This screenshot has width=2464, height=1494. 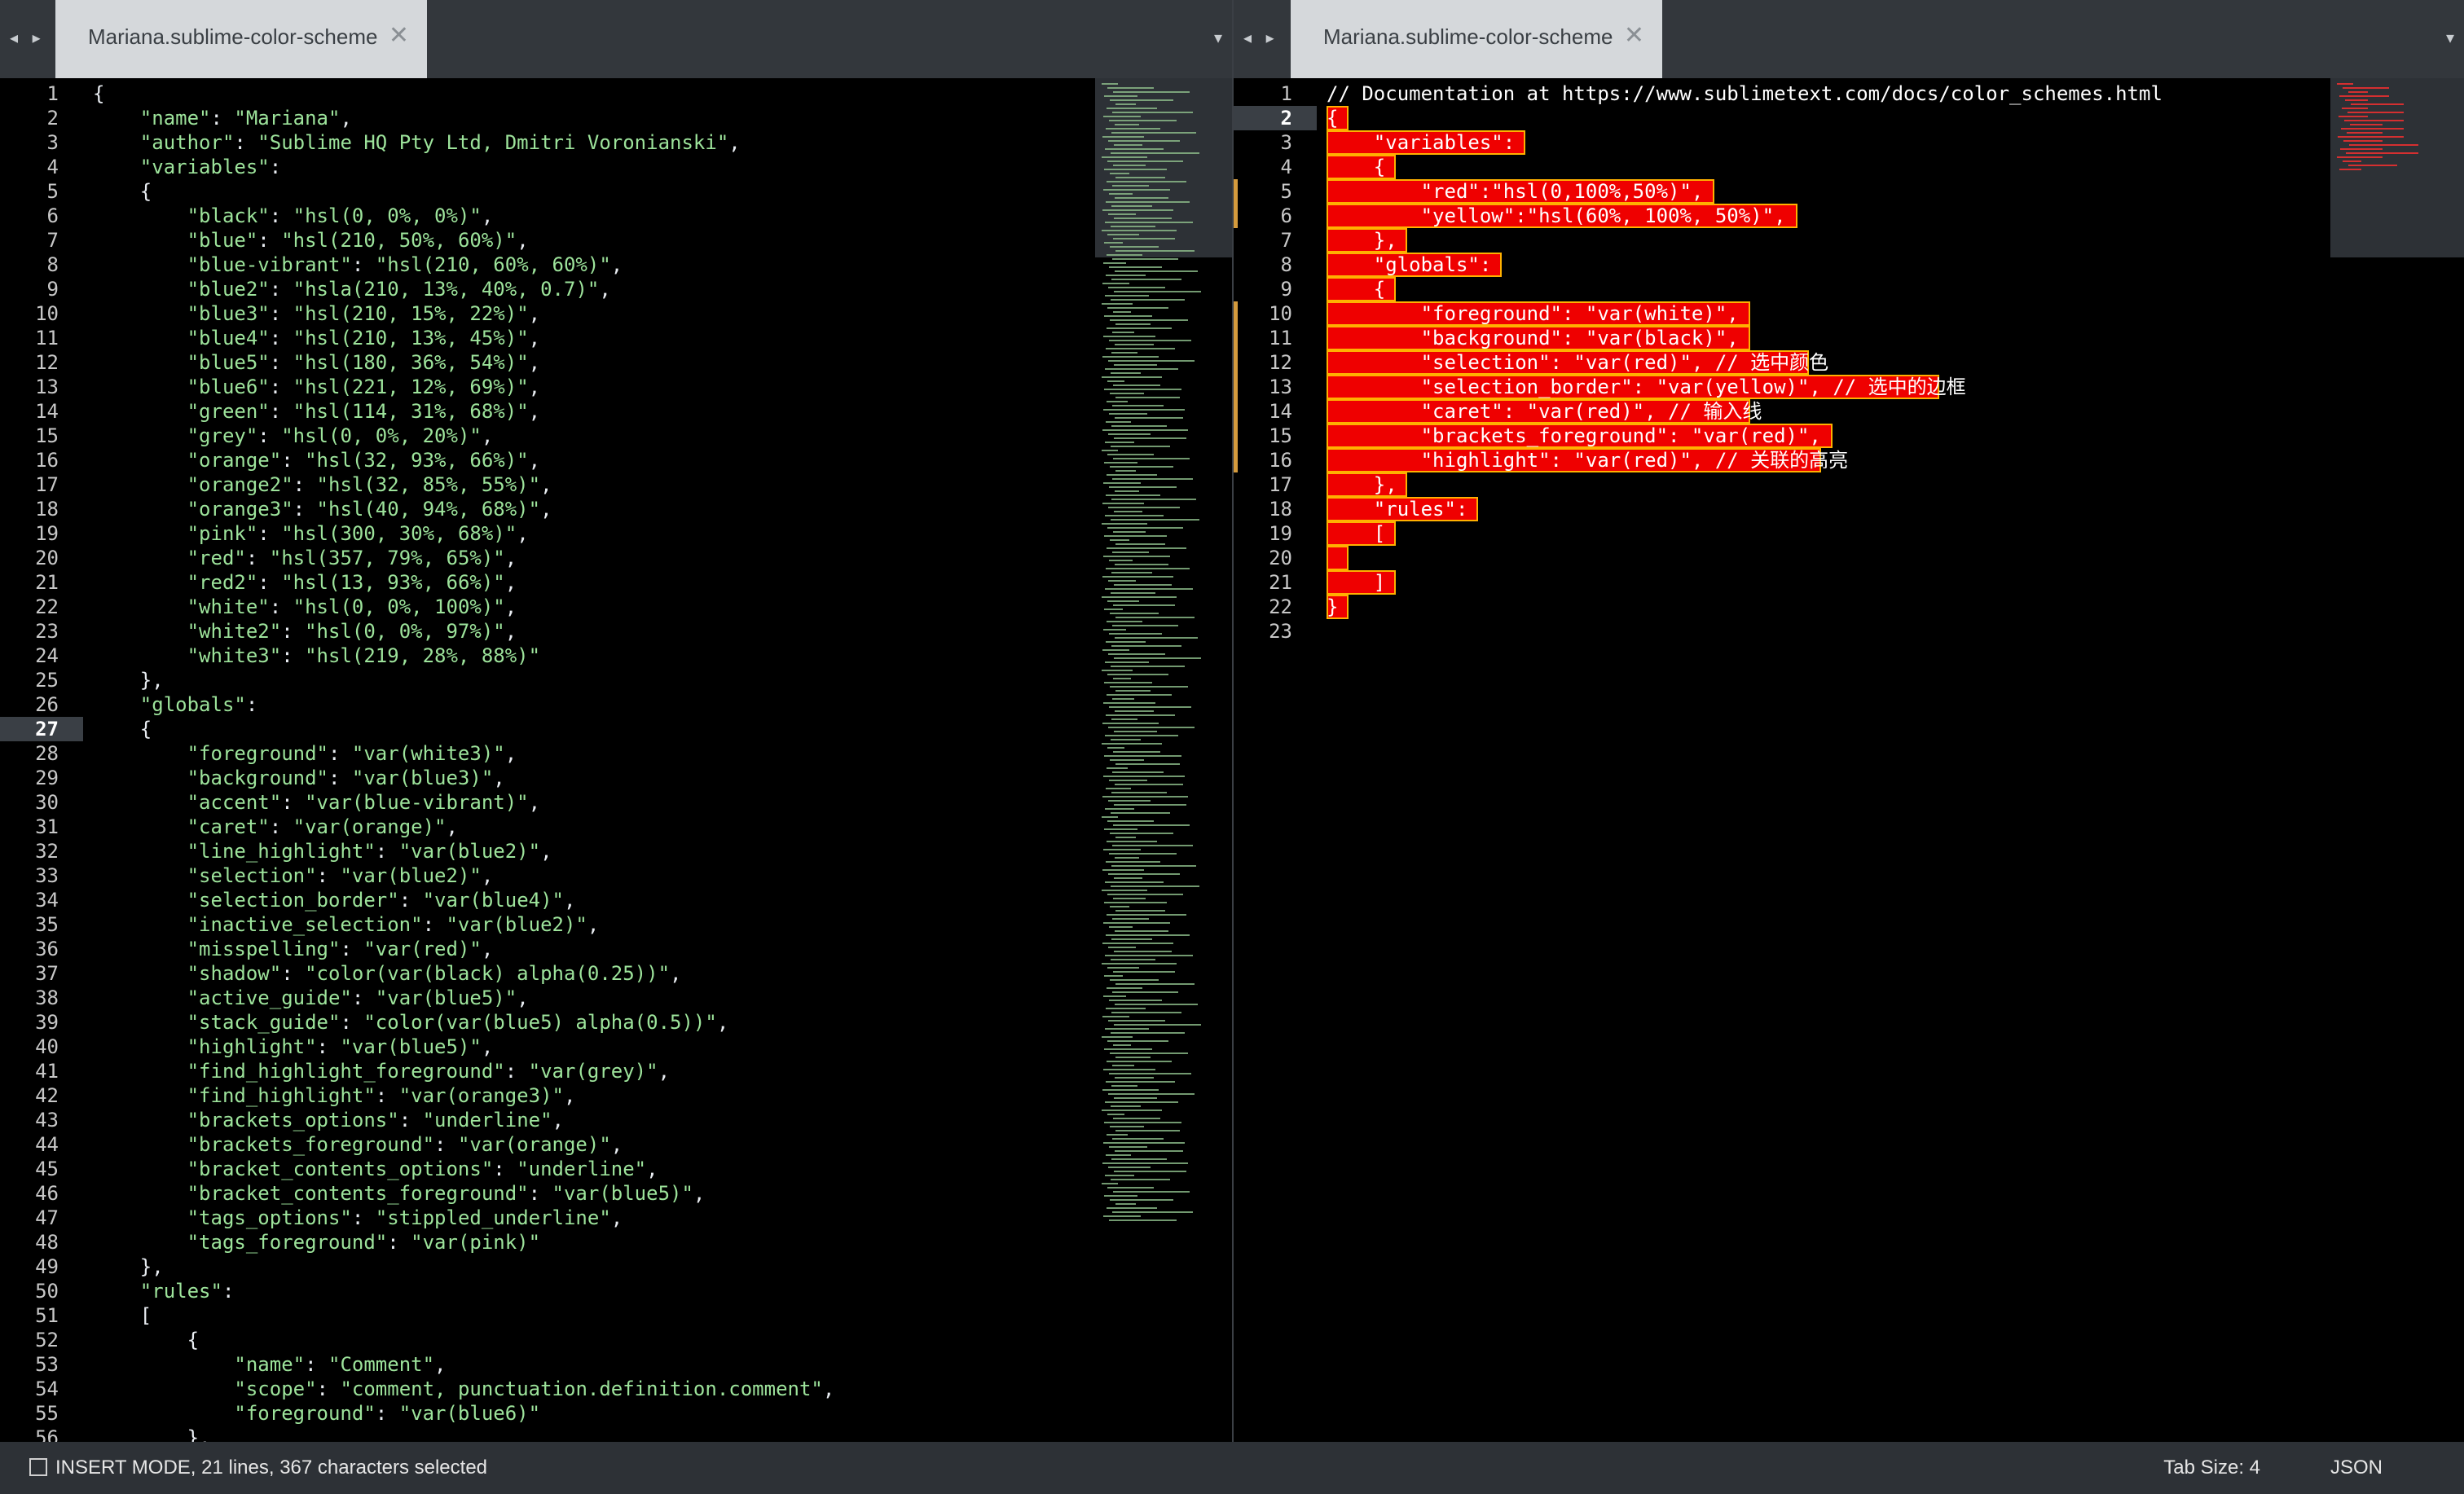 I want to click on code-line: 16 "highlight": "var(red)", // 关联的高亮, so click(x=1849, y=460).